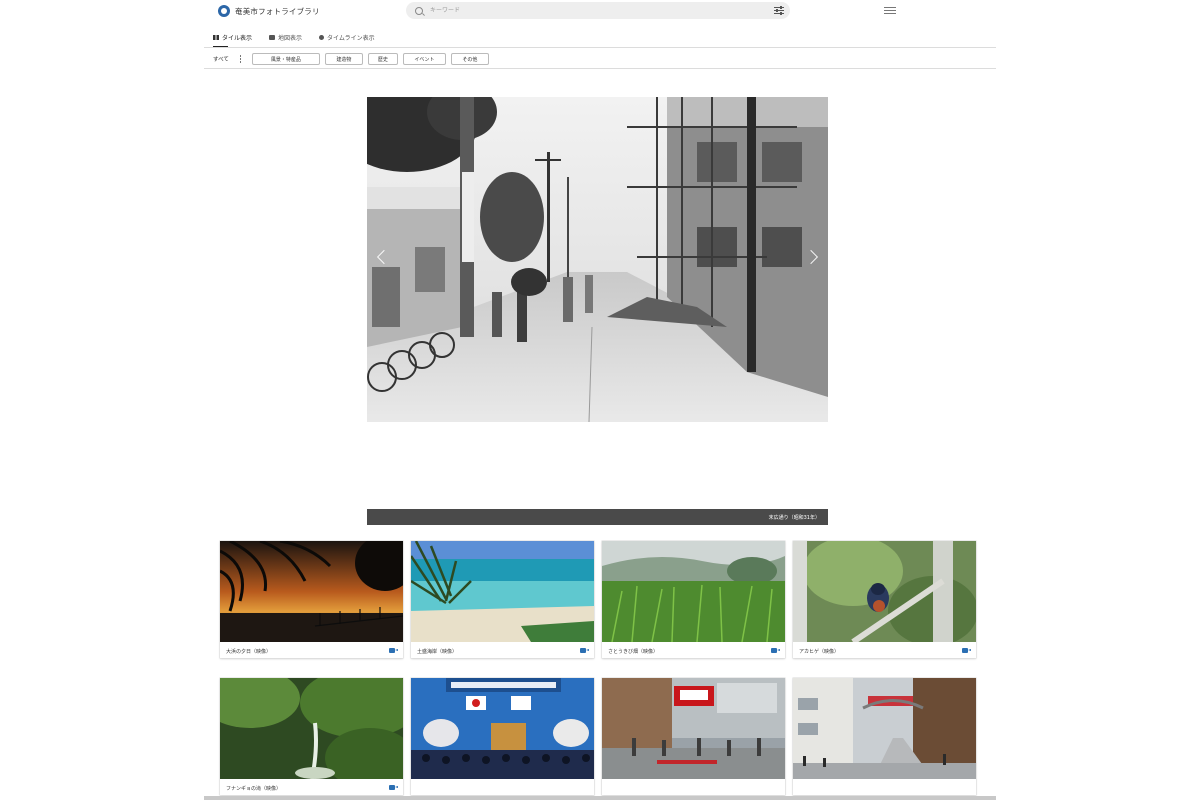 Image resolution: width=1200 pixels, height=800 pixels. I want to click on photo-tile: フナンギョの滝（映像）, so click(311, 736).